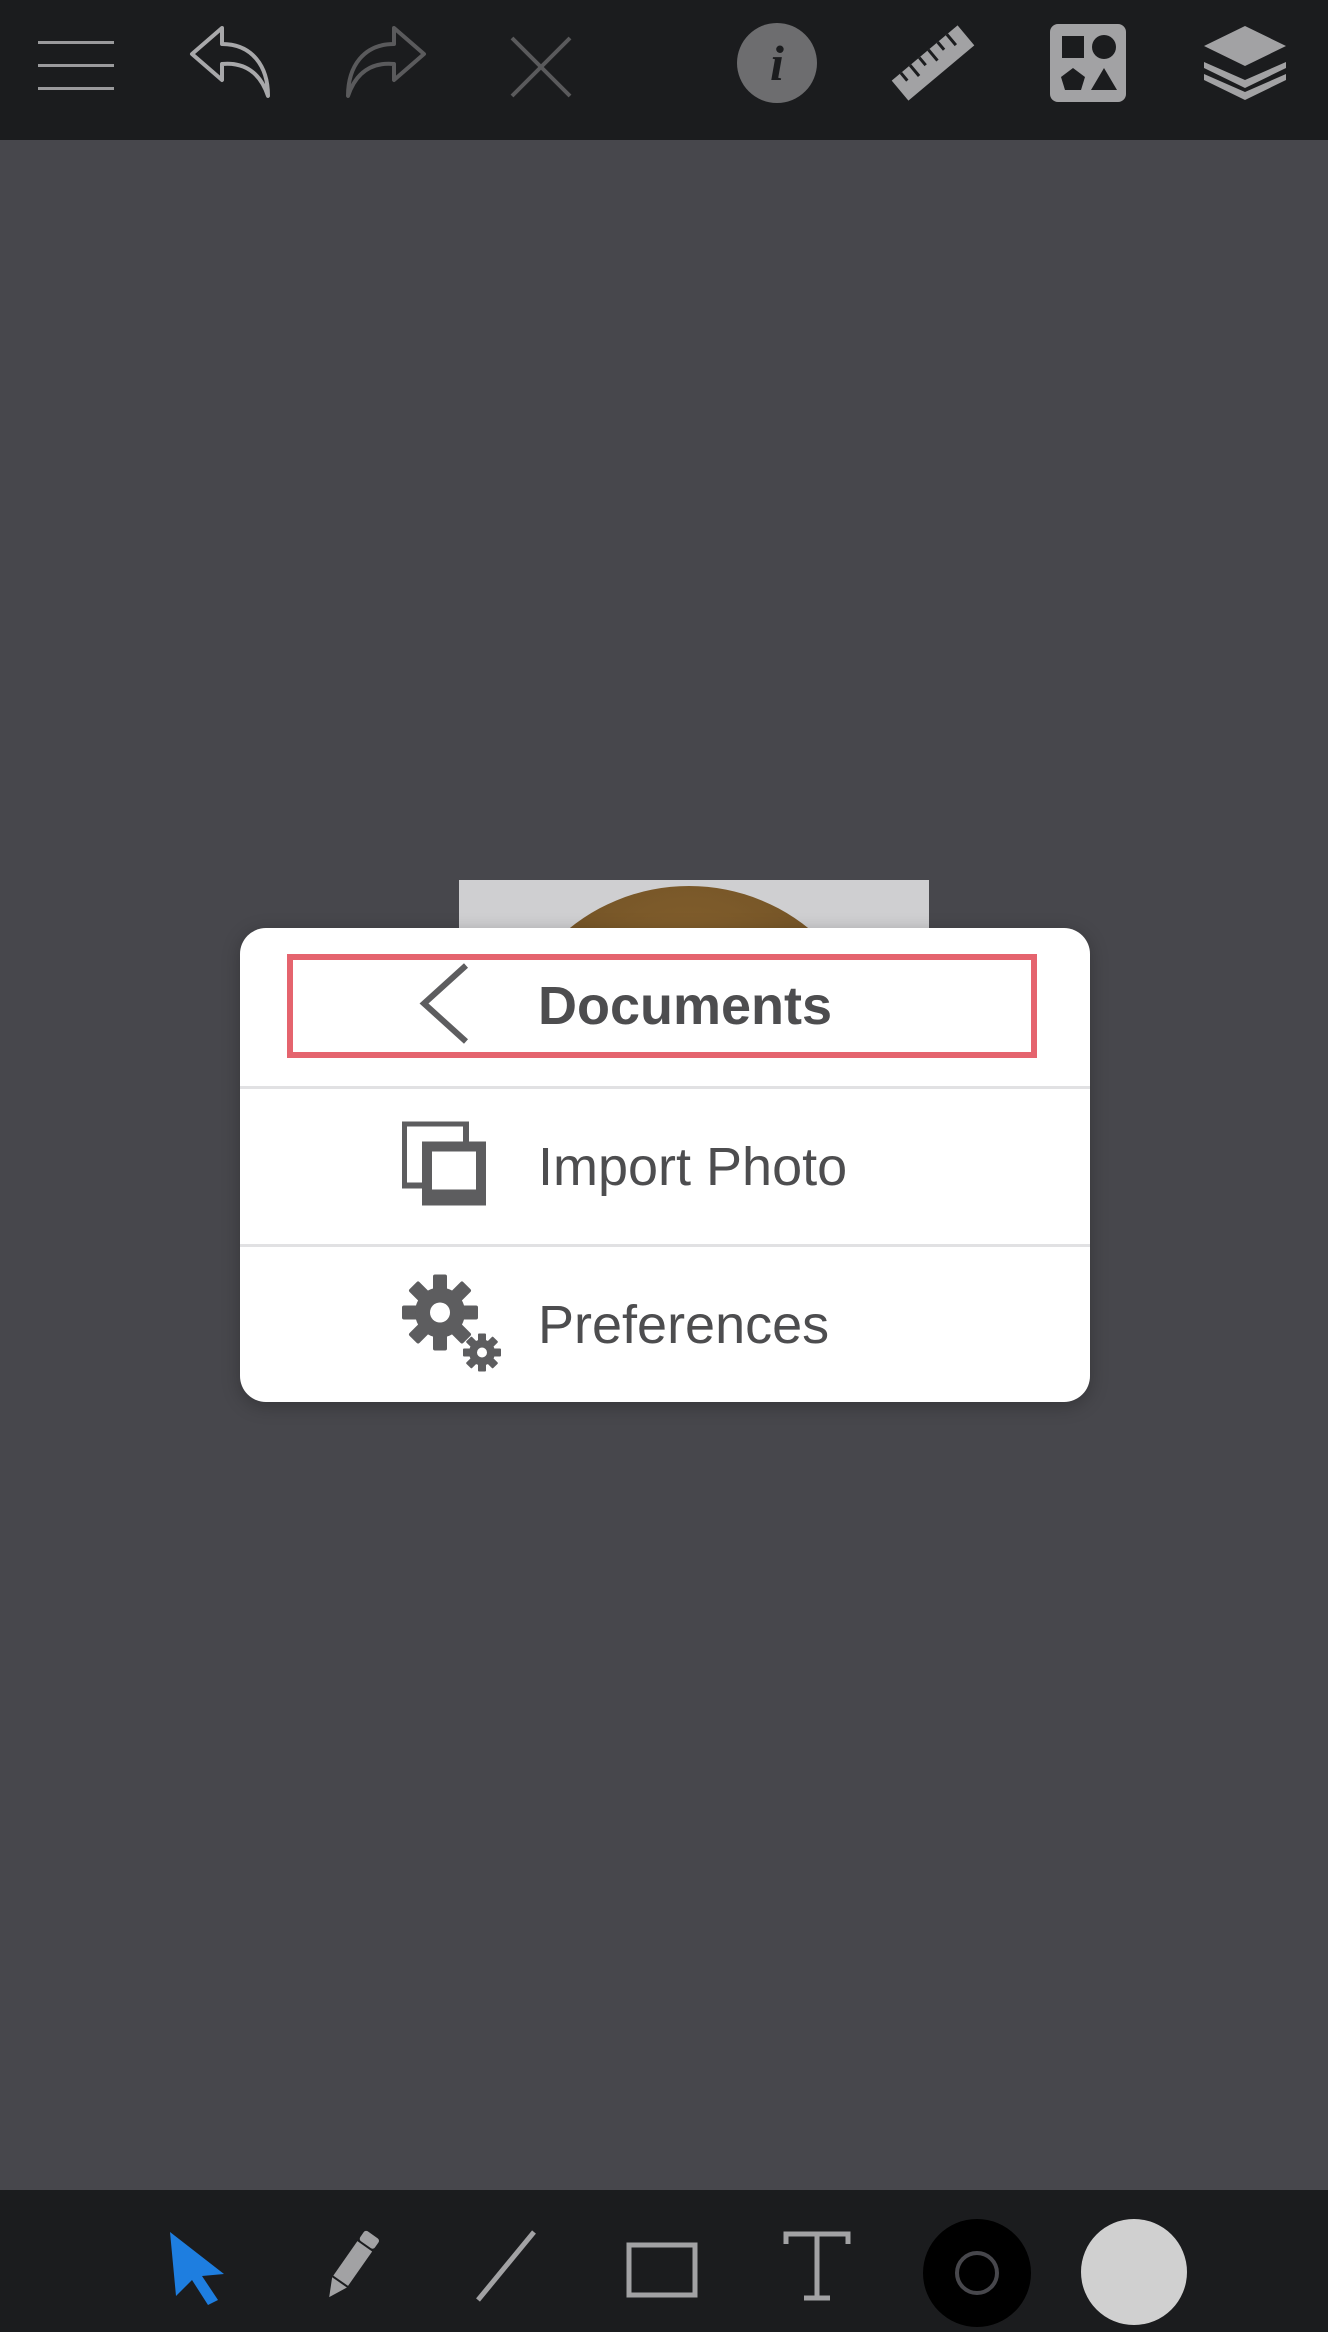  Describe the element at coordinates (817, 2266) in the screenshot. I see `text-icon` at that location.